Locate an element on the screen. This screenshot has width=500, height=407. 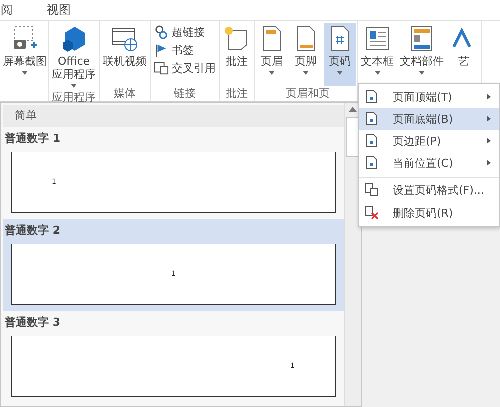
menu-item: 当前位置(C) is located at coordinates (429, 163).